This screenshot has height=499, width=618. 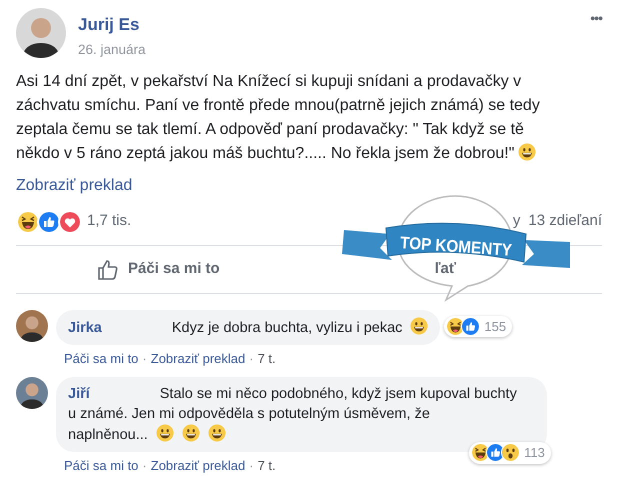 I want to click on comment-text-line: u známé. Jen mi odpověděla s potutelným úsměvem, že, so click(x=249, y=414).